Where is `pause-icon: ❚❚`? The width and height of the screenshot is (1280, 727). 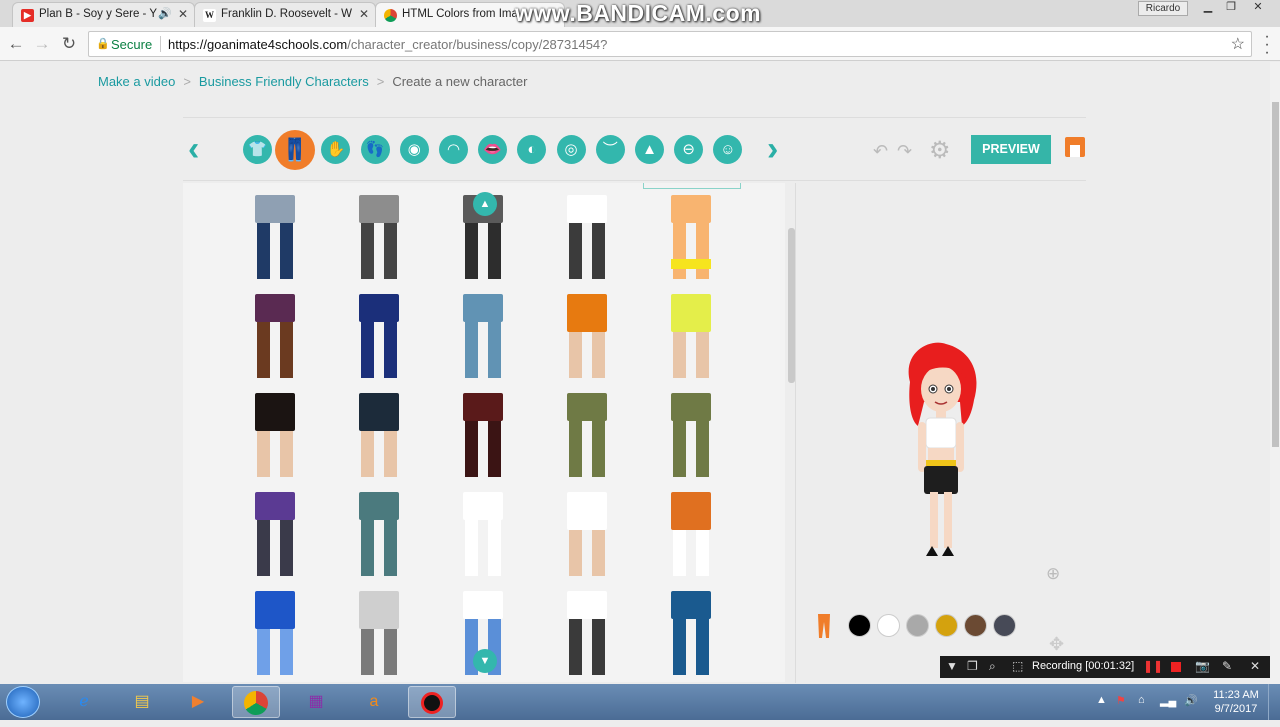 pause-icon: ❚❚ is located at coordinates (1153, 666).